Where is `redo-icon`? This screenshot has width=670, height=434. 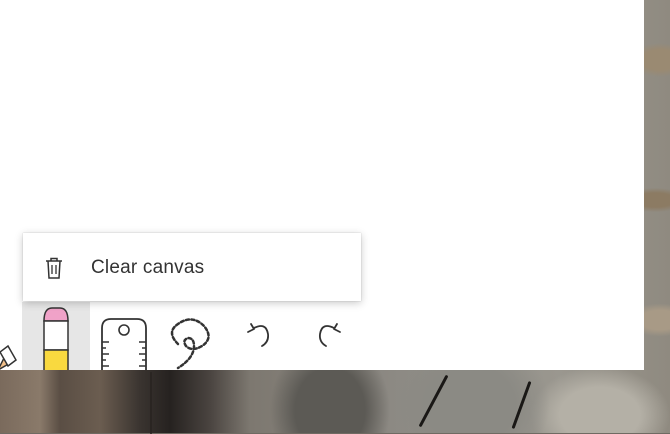
redo-icon is located at coordinates (329, 335).